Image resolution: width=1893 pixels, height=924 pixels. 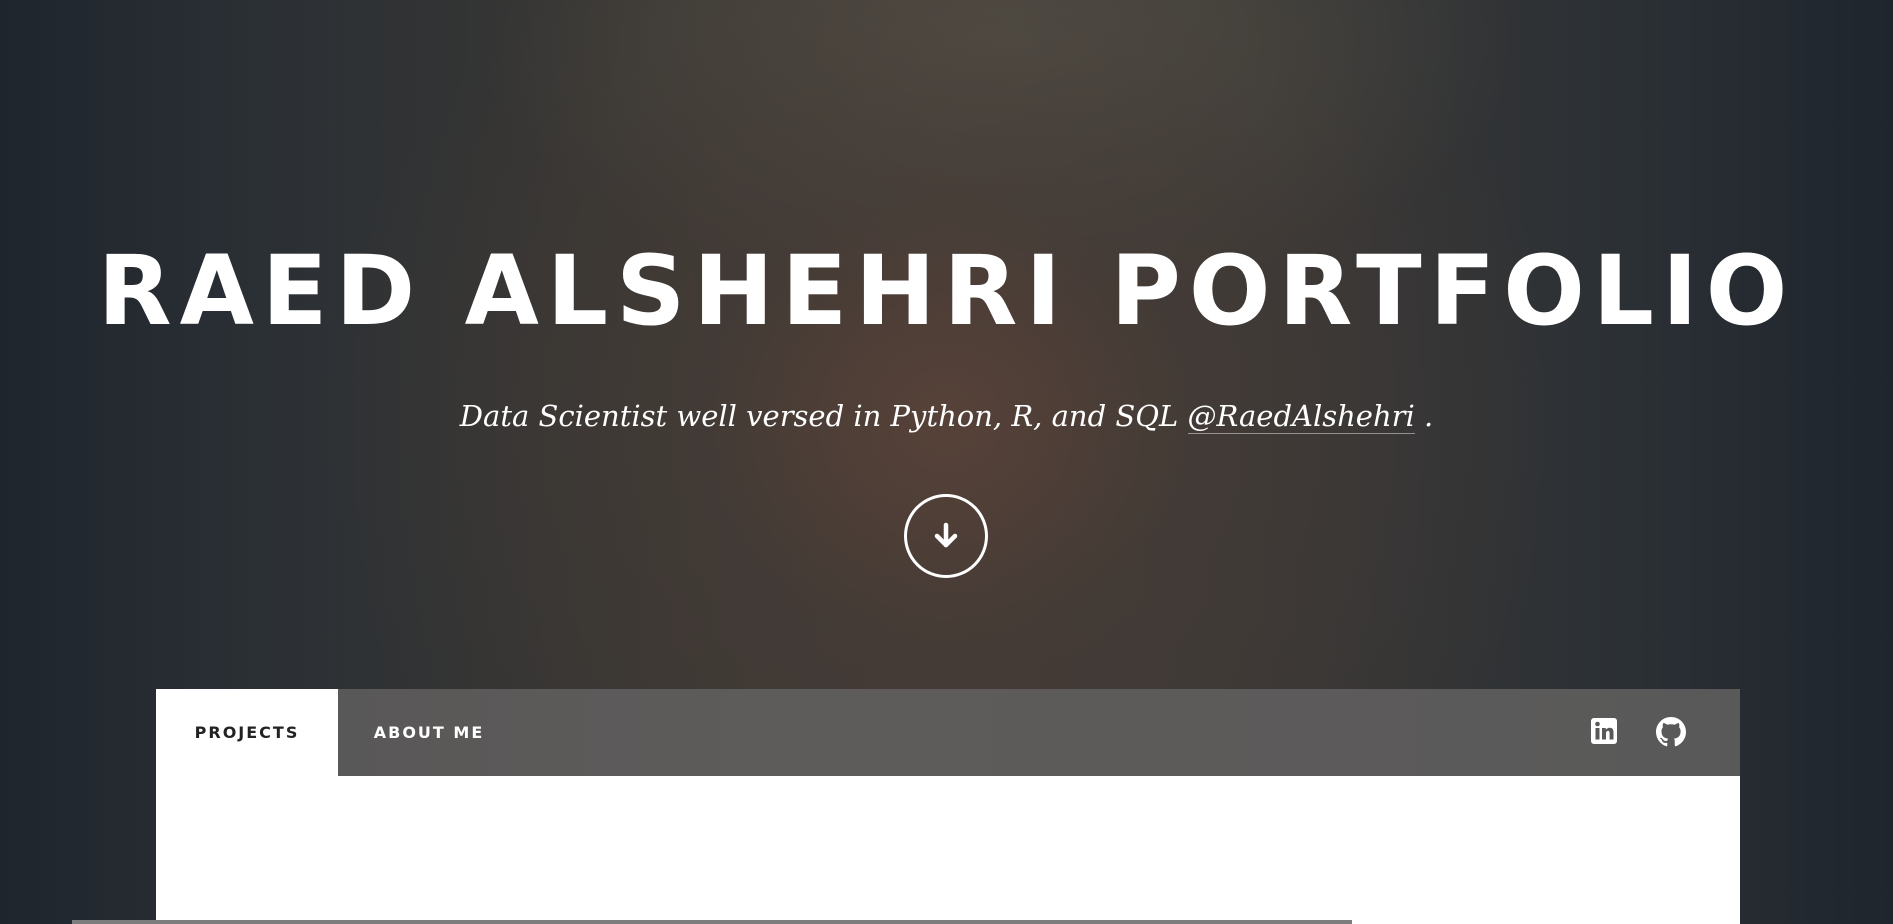 I want to click on tab-about-me: ABOUT ME, so click(x=429, y=732).